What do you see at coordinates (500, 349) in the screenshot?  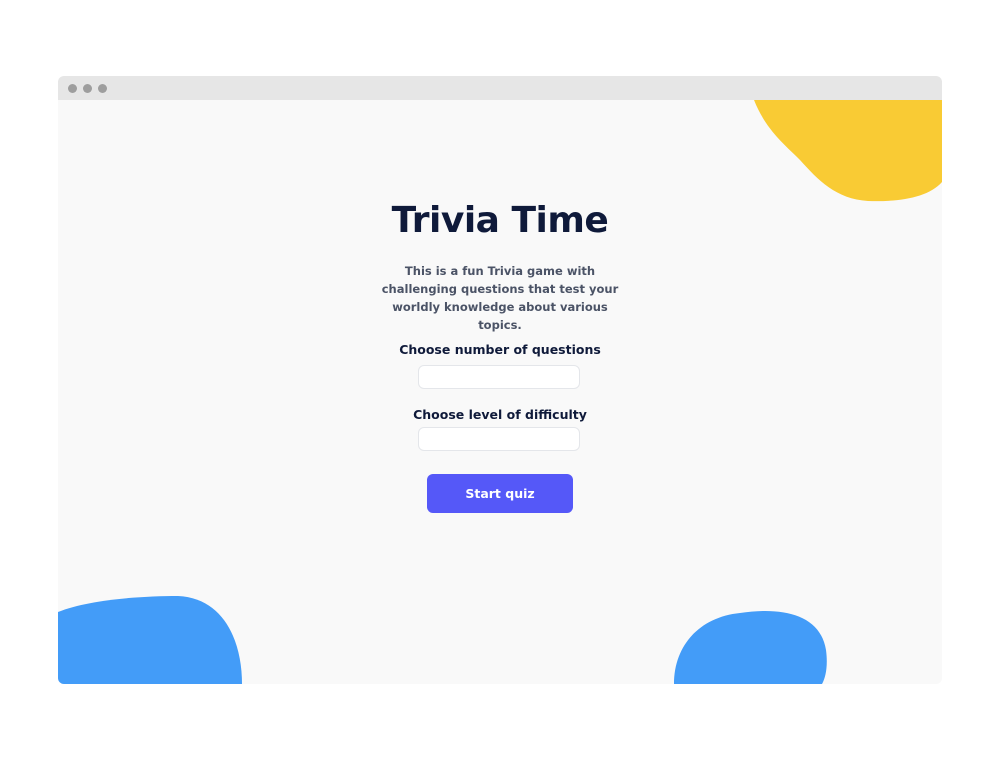 I see `questions-label: Choose number of questions` at bounding box center [500, 349].